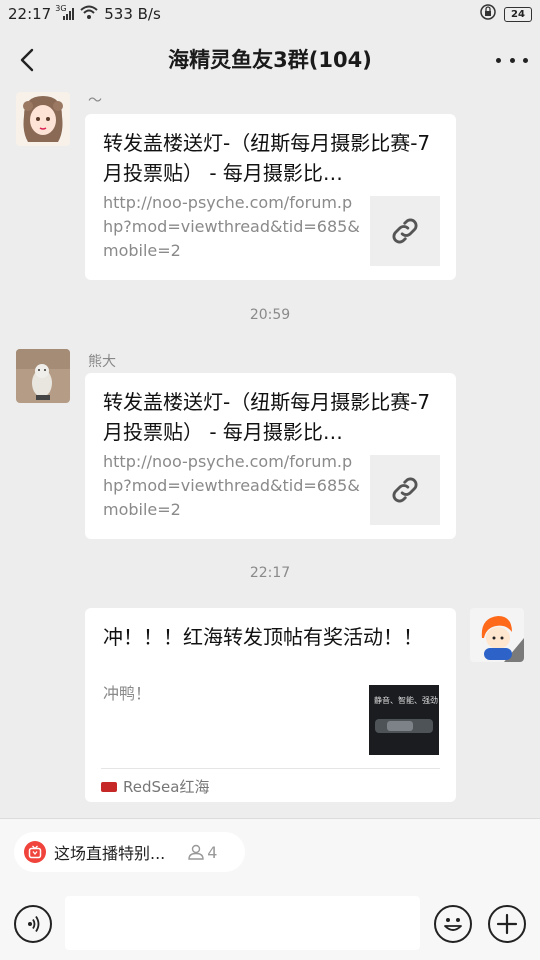 The width and height of the screenshot is (540, 960). What do you see at coordinates (270, 315) in the screenshot?
I see `timestamp: 20:59` at bounding box center [270, 315].